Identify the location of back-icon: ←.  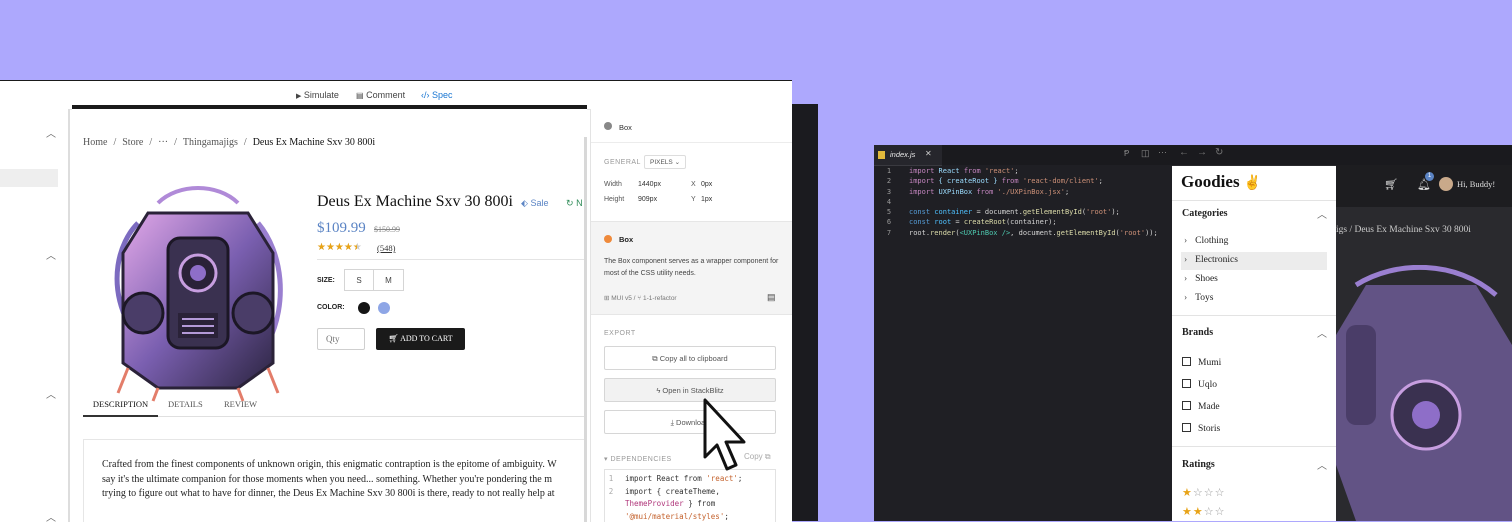
(1184, 152).